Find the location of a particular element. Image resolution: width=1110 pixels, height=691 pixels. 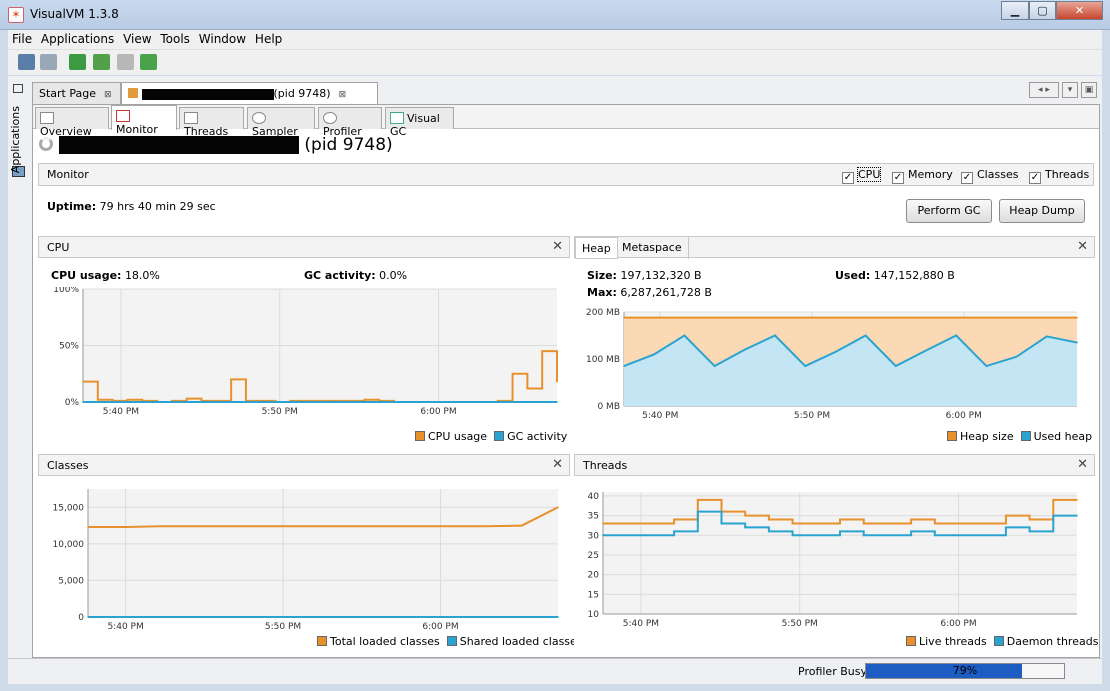

tab-list-dropdown-icon: ▾ is located at coordinates (1070, 90).